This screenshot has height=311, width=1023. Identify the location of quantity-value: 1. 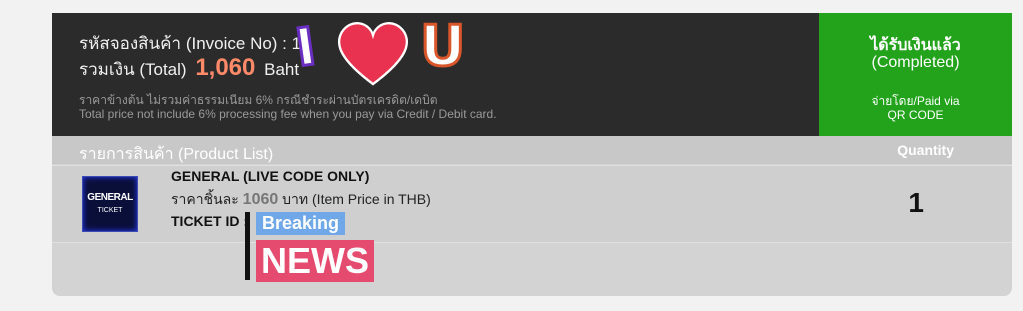
(916, 202).